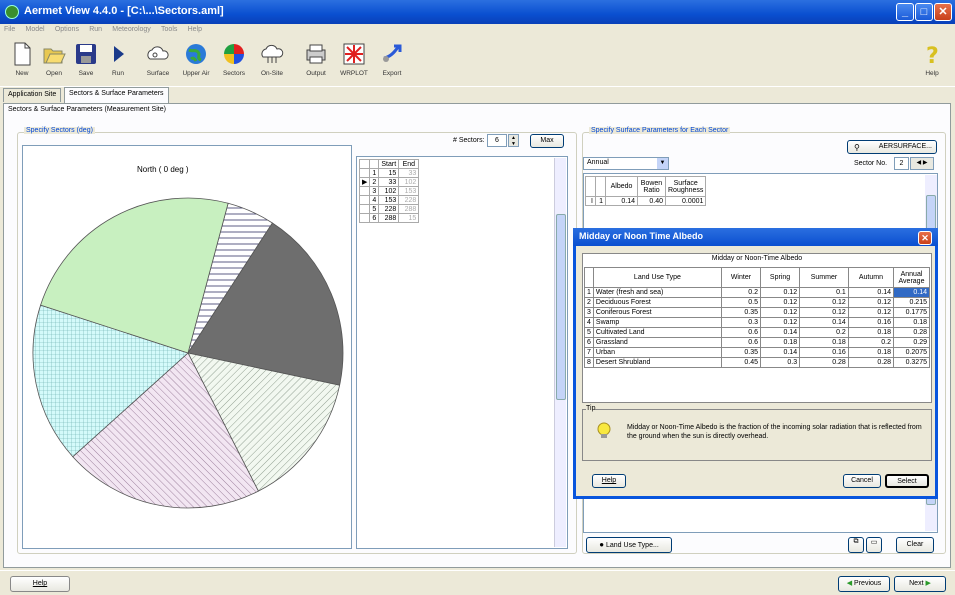 The width and height of the screenshot is (955, 595). Describe the element at coordinates (354, 62) in the screenshot. I see `wrplot-button: WRPLOT` at that location.